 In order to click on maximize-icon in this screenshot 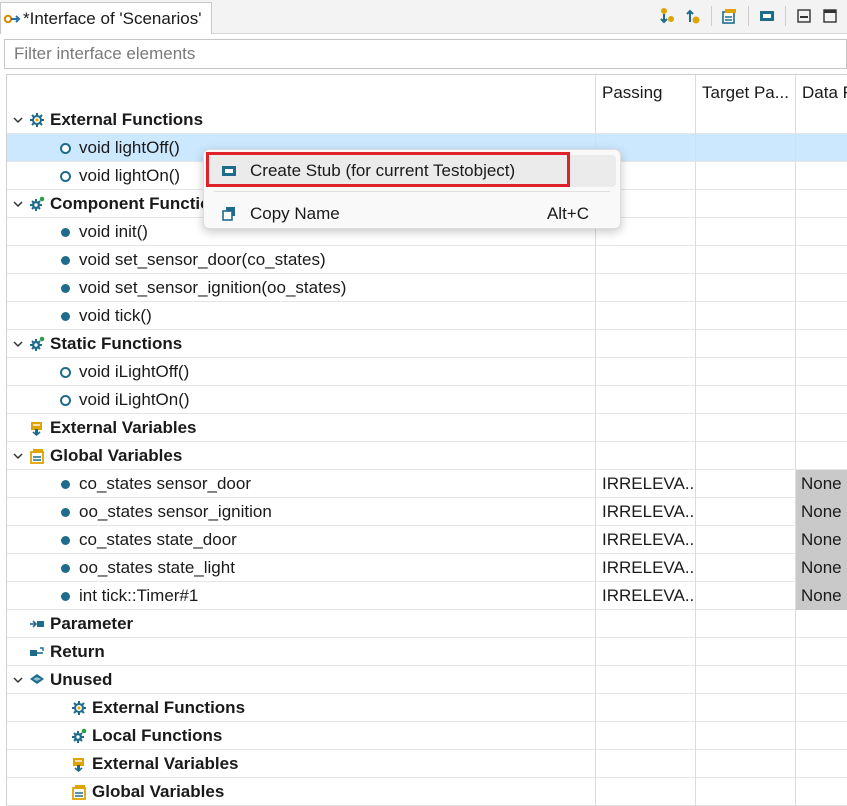, I will do `click(830, 16)`.